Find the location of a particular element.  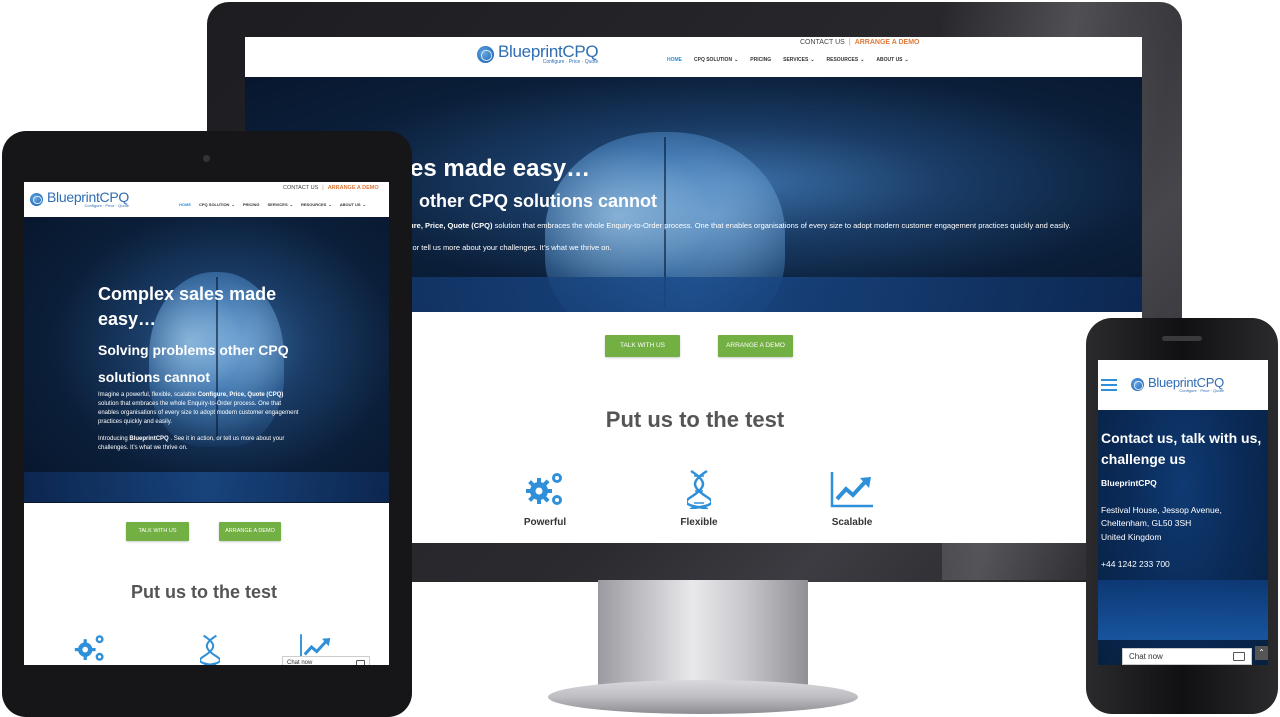

address-line-2: Cheltenham, GL50 3SH is located at coordinates (1146, 523).